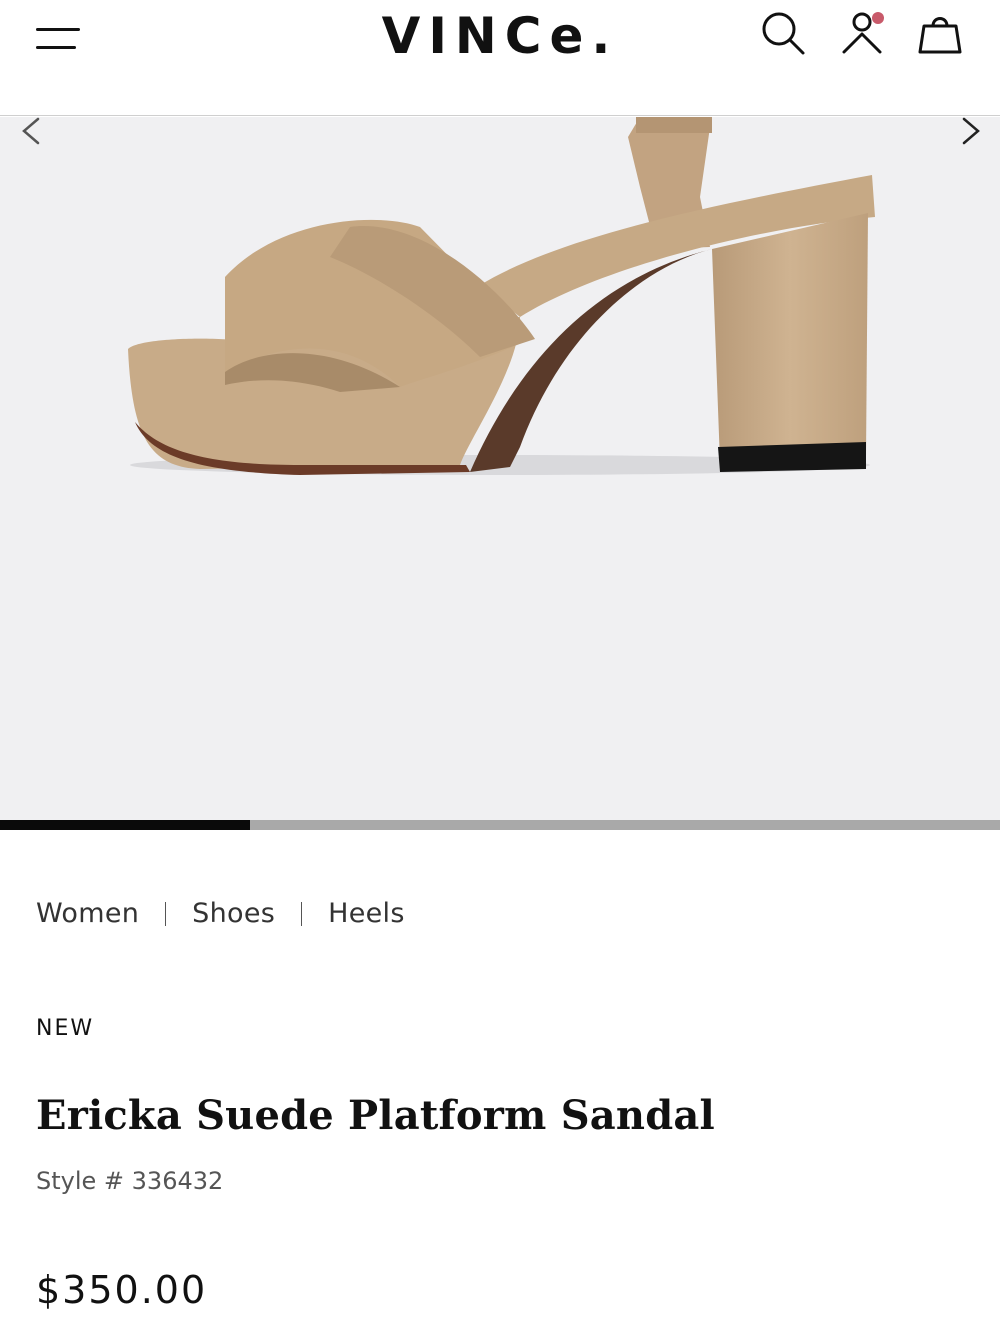  What do you see at coordinates (65, 1028) in the screenshot?
I see `new-badge: NEW` at bounding box center [65, 1028].